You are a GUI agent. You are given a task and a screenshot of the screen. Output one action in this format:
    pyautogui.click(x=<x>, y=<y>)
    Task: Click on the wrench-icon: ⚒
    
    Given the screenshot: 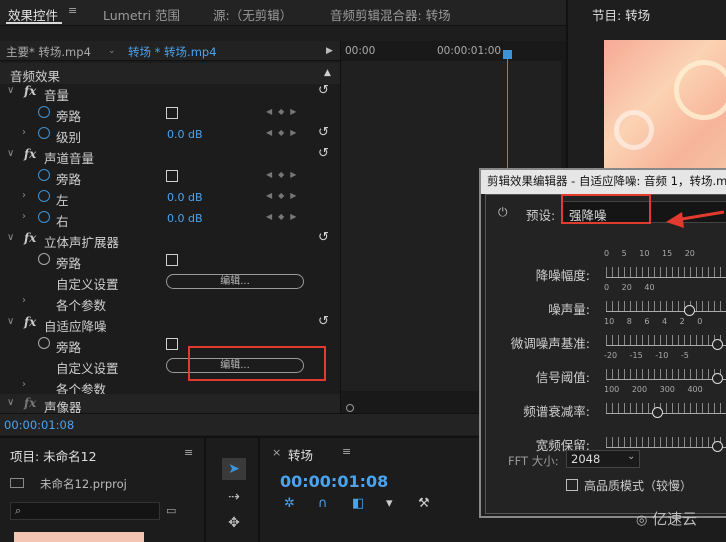 What is the action you would take?
    pyautogui.click(x=424, y=503)
    